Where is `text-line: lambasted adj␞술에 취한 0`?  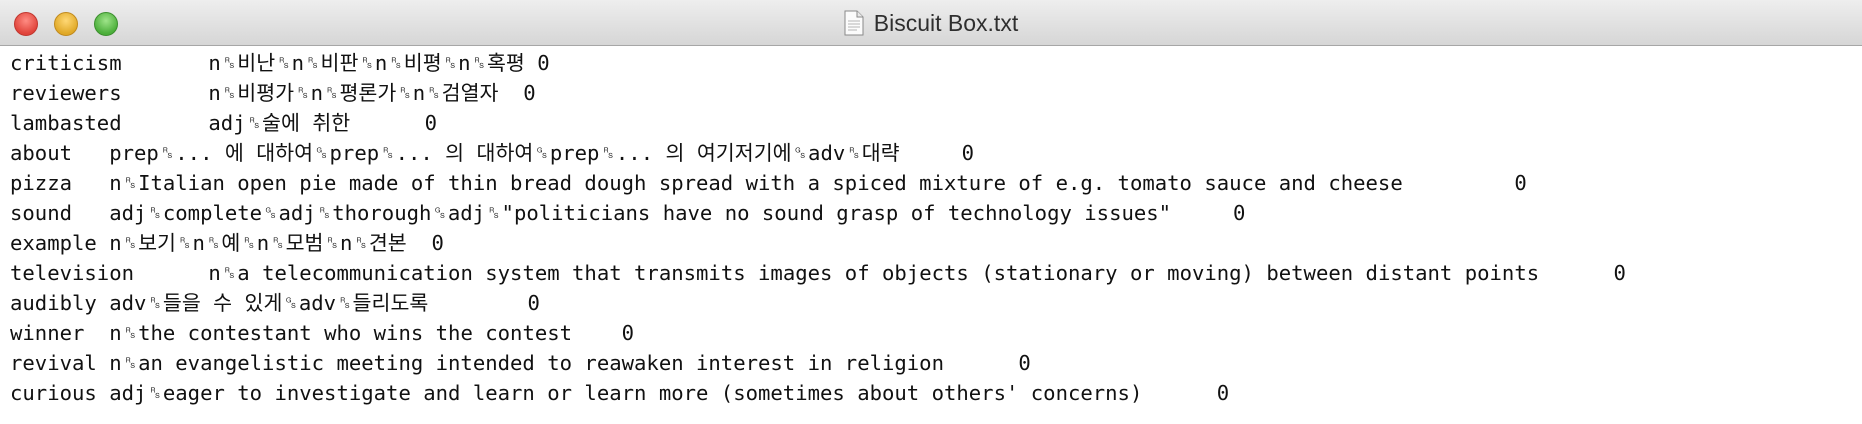 text-line: lambasted adj␞술에 취한 0 is located at coordinates (223, 123).